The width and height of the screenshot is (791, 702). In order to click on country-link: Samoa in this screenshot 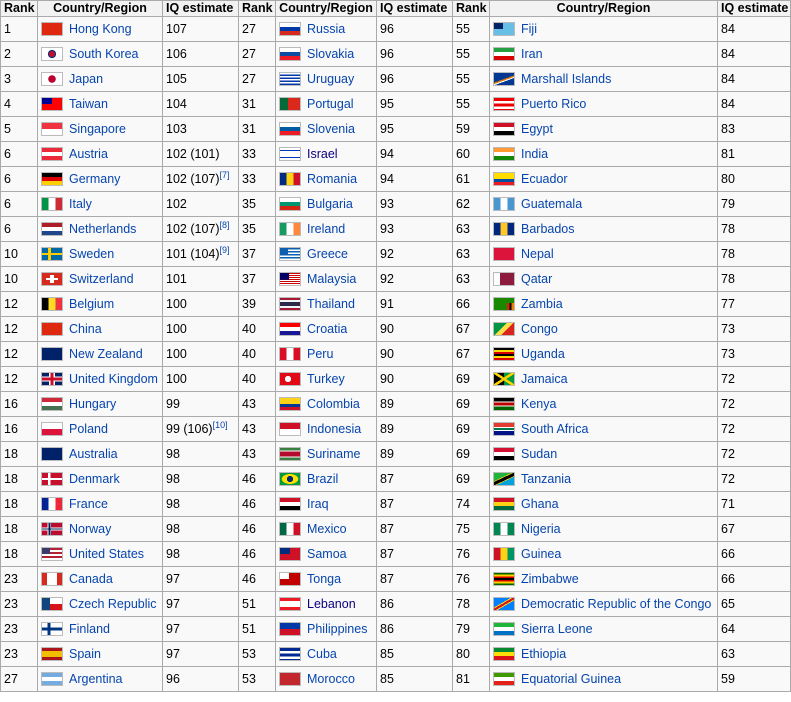, I will do `click(327, 554)`.